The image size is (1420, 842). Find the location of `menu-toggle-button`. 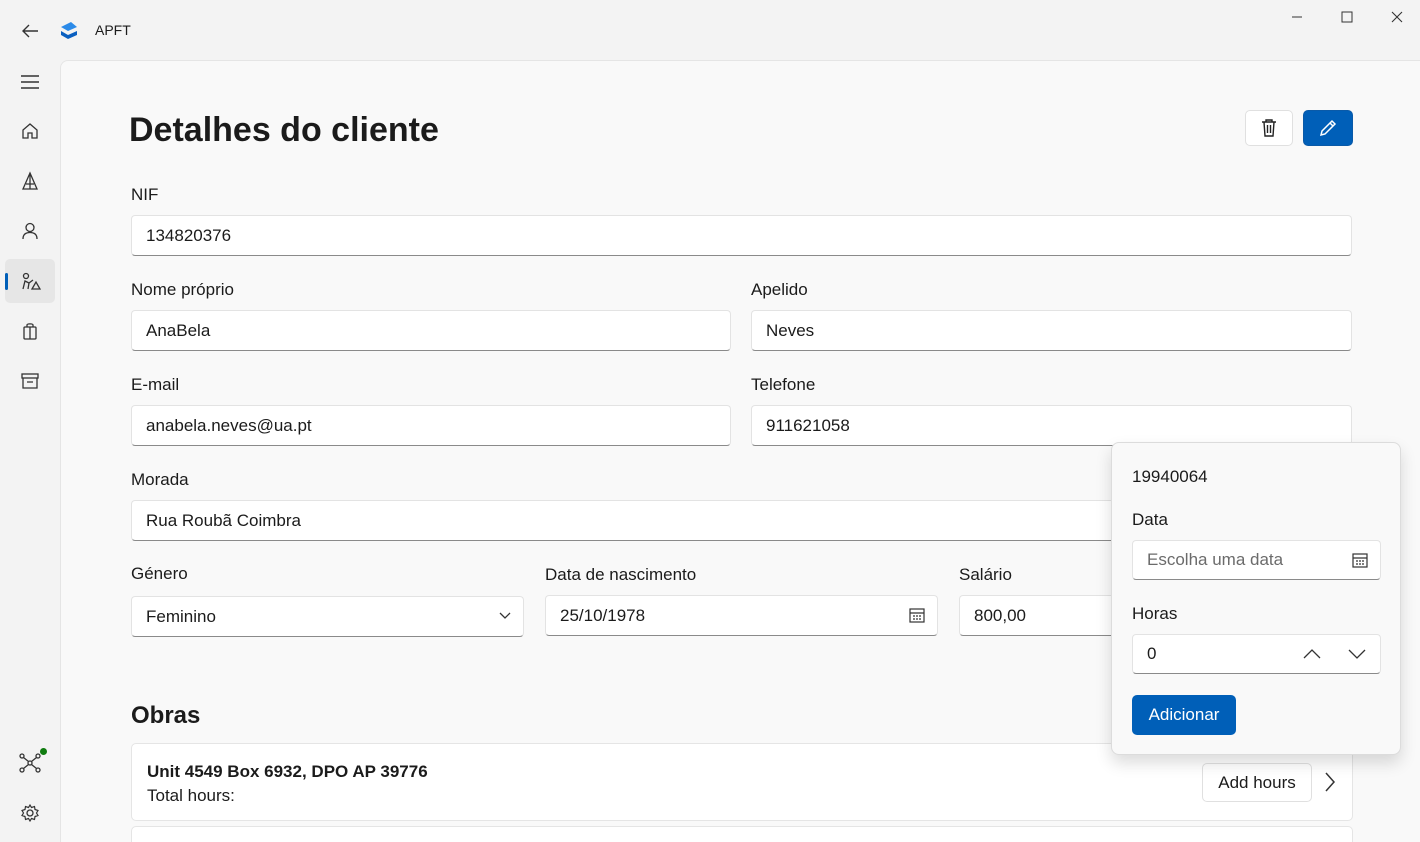

menu-toggle-button is located at coordinates (30, 82).